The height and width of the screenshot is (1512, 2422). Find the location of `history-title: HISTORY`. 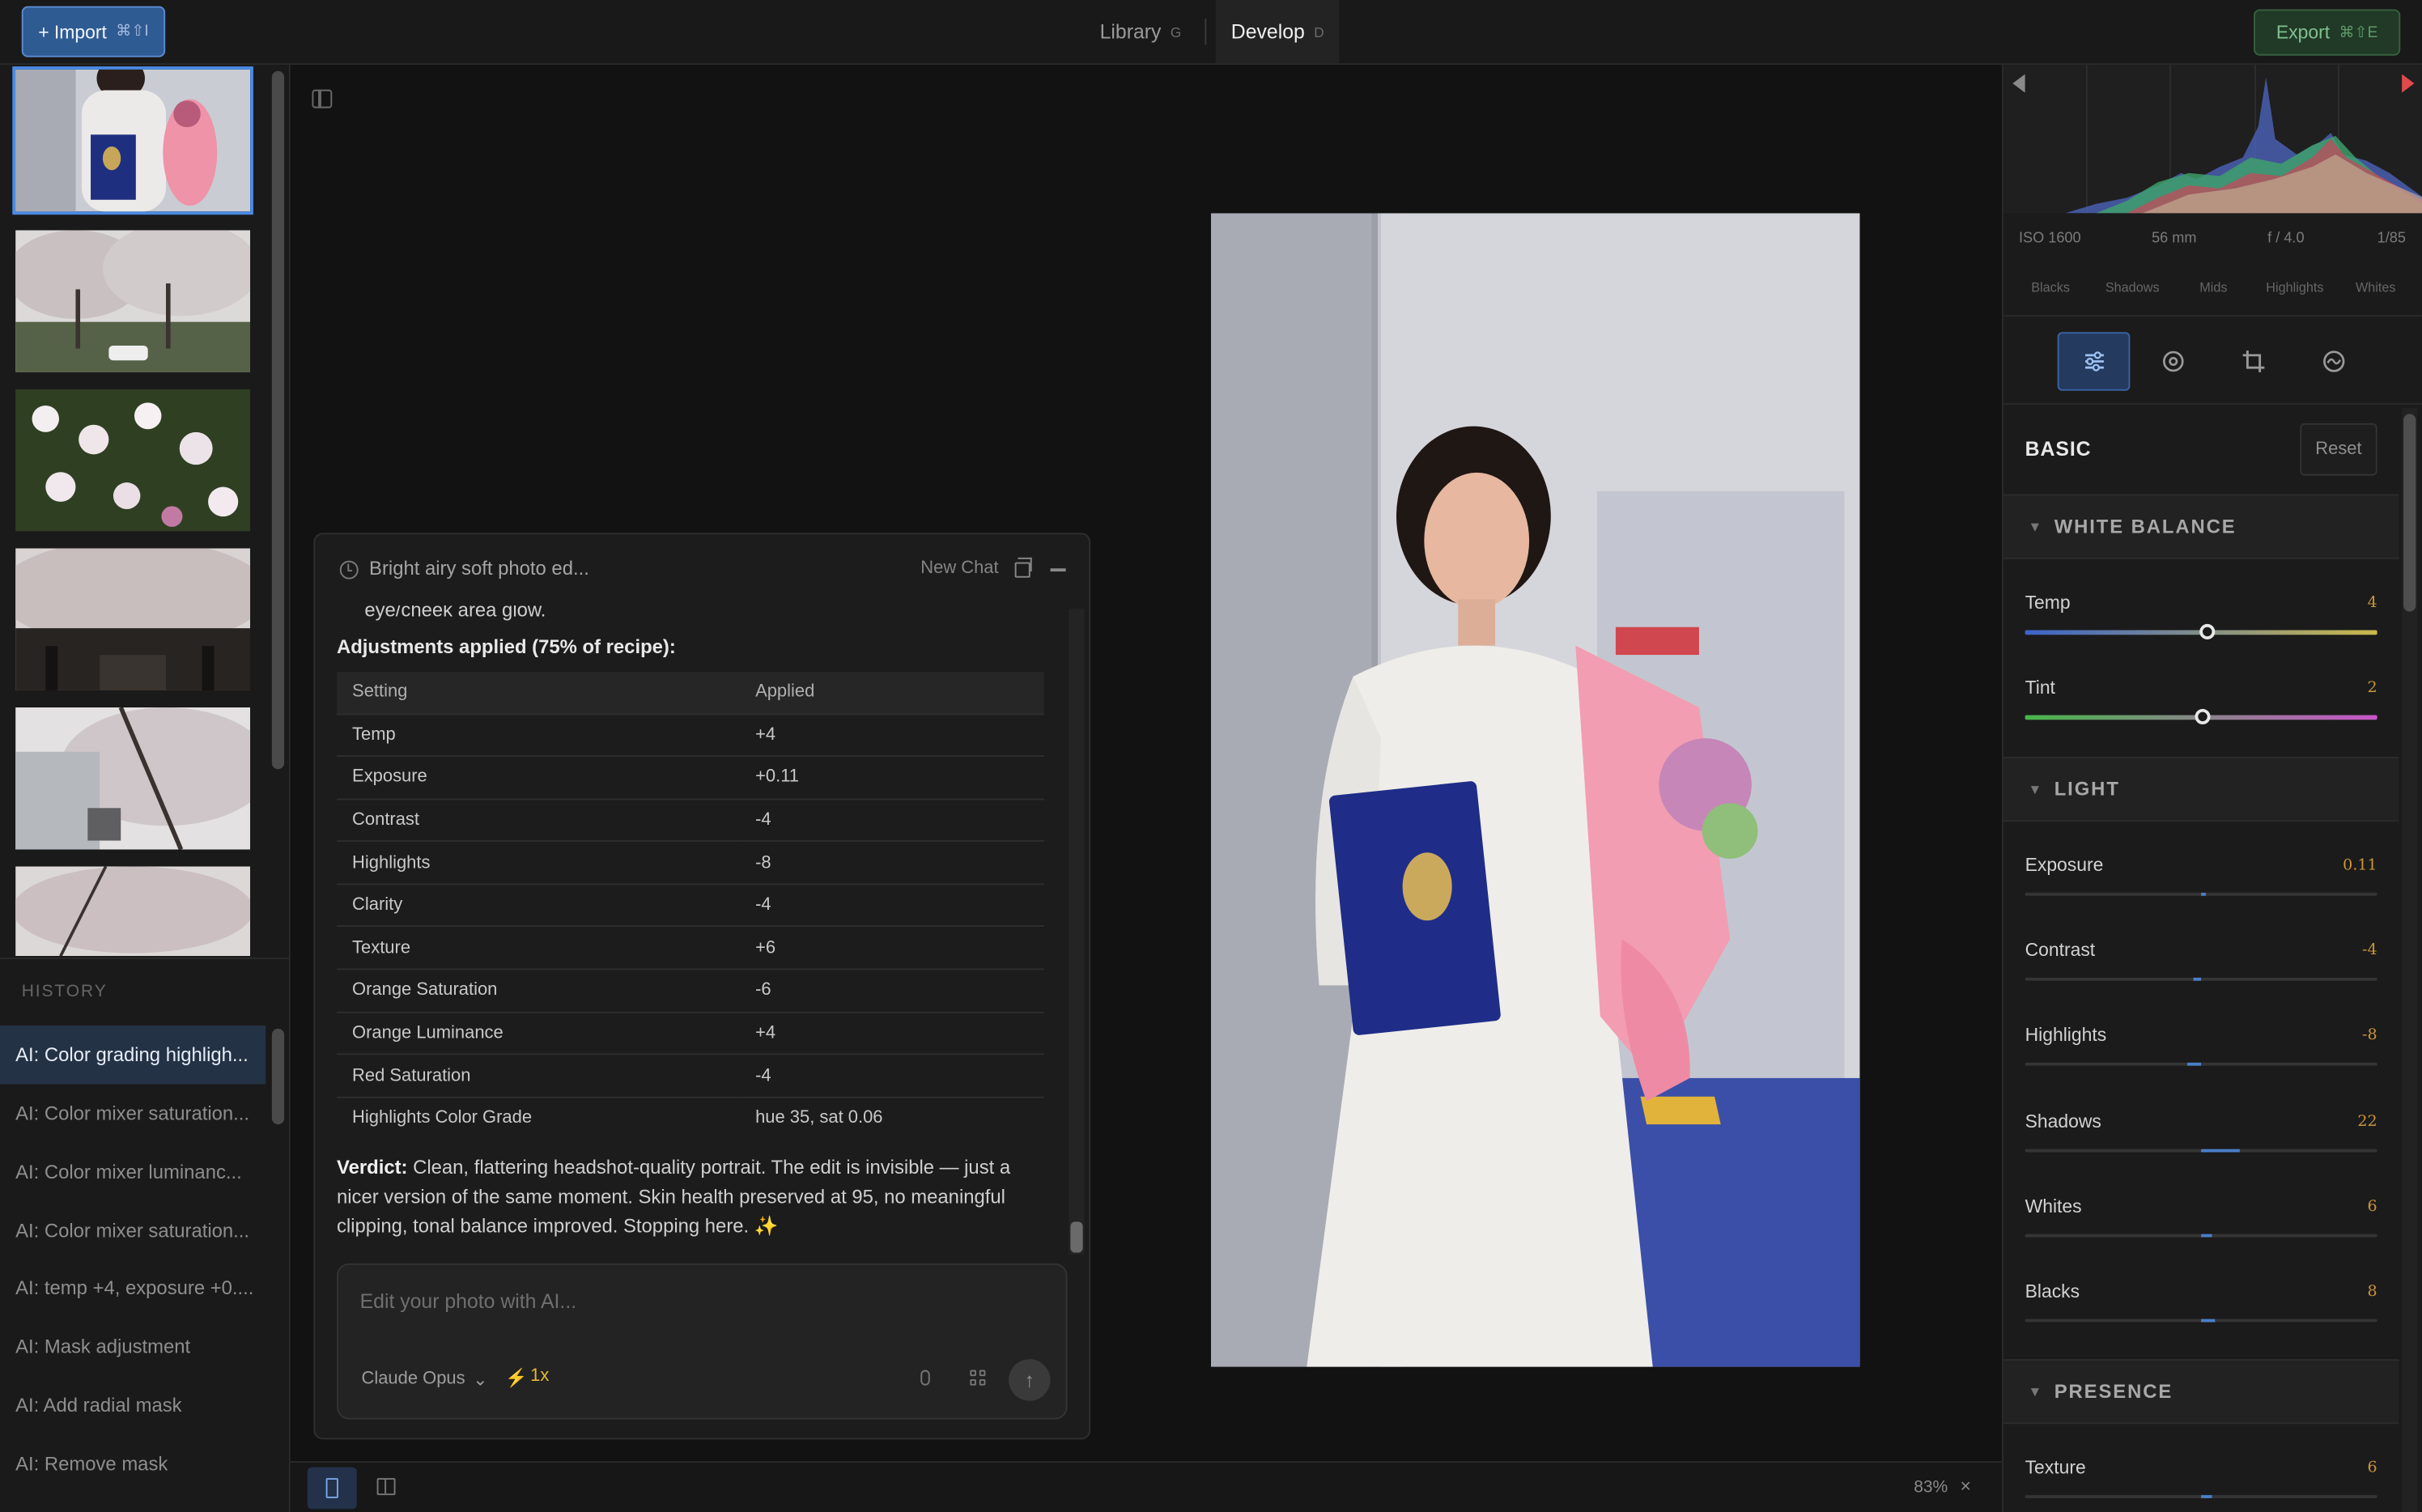

history-title: HISTORY is located at coordinates (64, 991).